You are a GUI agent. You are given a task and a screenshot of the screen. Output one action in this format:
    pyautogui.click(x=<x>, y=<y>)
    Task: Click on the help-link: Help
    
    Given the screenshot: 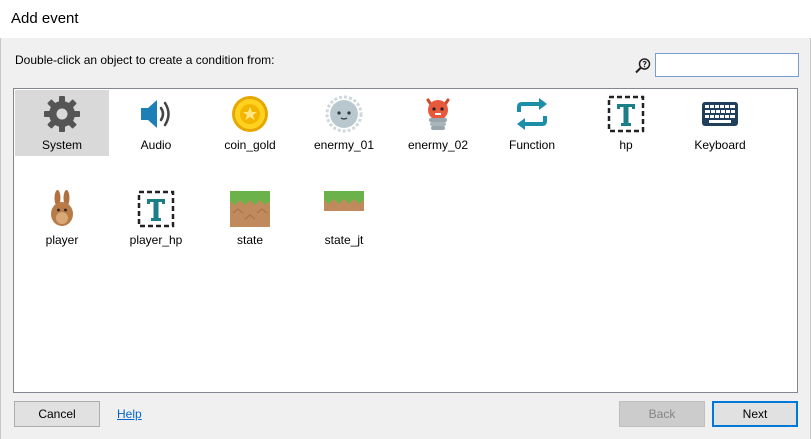 What is the action you would take?
    pyautogui.click(x=129, y=414)
    